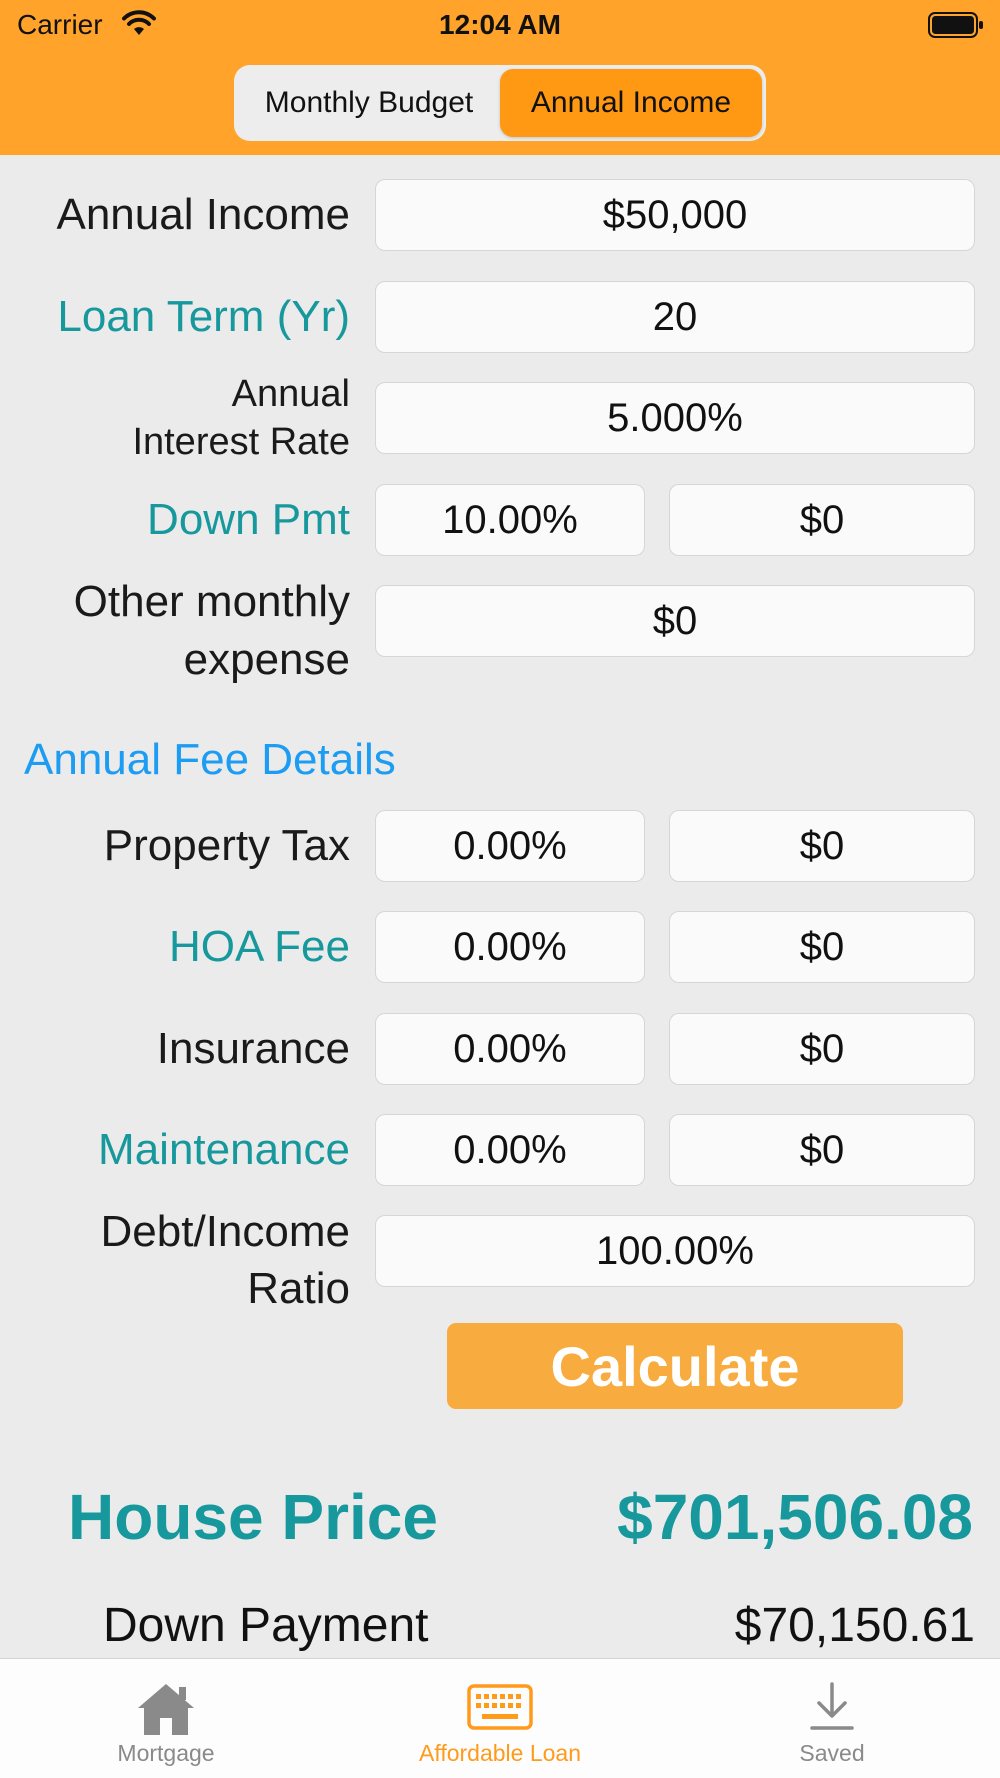 The height and width of the screenshot is (1778, 1000). Describe the element at coordinates (211, 601) in the screenshot. I see `other-expense-label-line1: Other monthly` at that location.